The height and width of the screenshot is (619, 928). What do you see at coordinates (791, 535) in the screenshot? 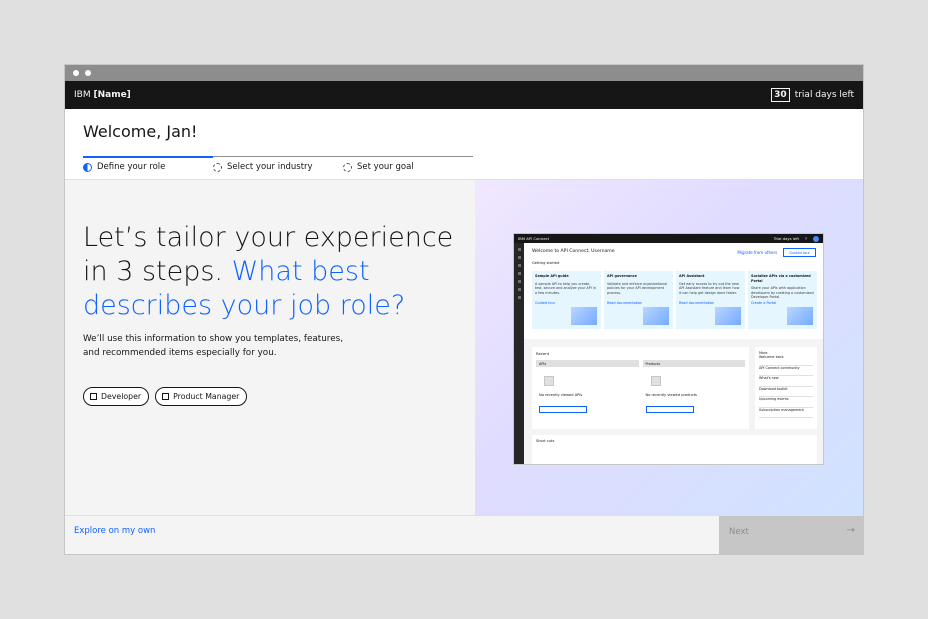
I see `next-button: Next →` at bounding box center [791, 535].